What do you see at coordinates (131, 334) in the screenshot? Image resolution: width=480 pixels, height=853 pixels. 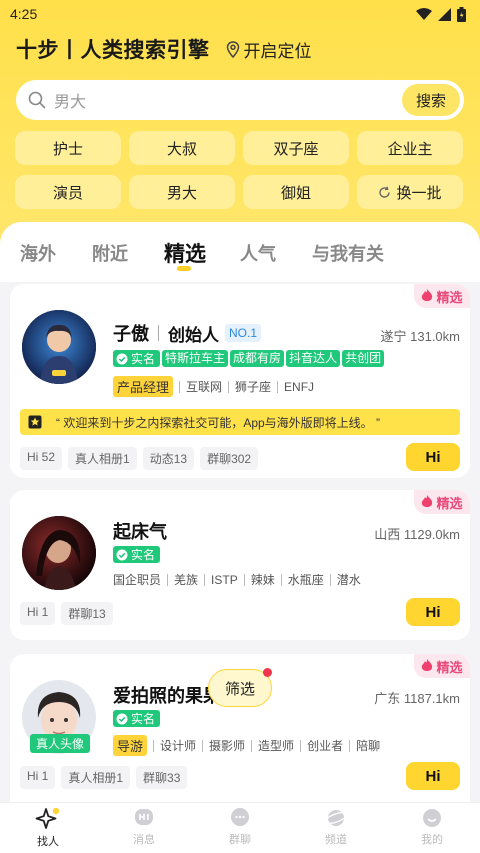 I see `user-name: 子傲` at bounding box center [131, 334].